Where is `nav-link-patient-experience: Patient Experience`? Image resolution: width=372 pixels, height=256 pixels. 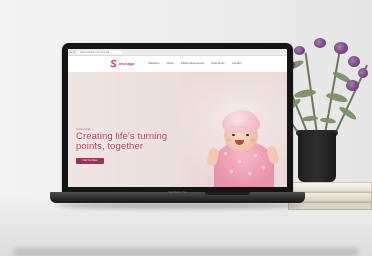 nav-link-patient-experience: Patient Experience is located at coordinates (192, 64).